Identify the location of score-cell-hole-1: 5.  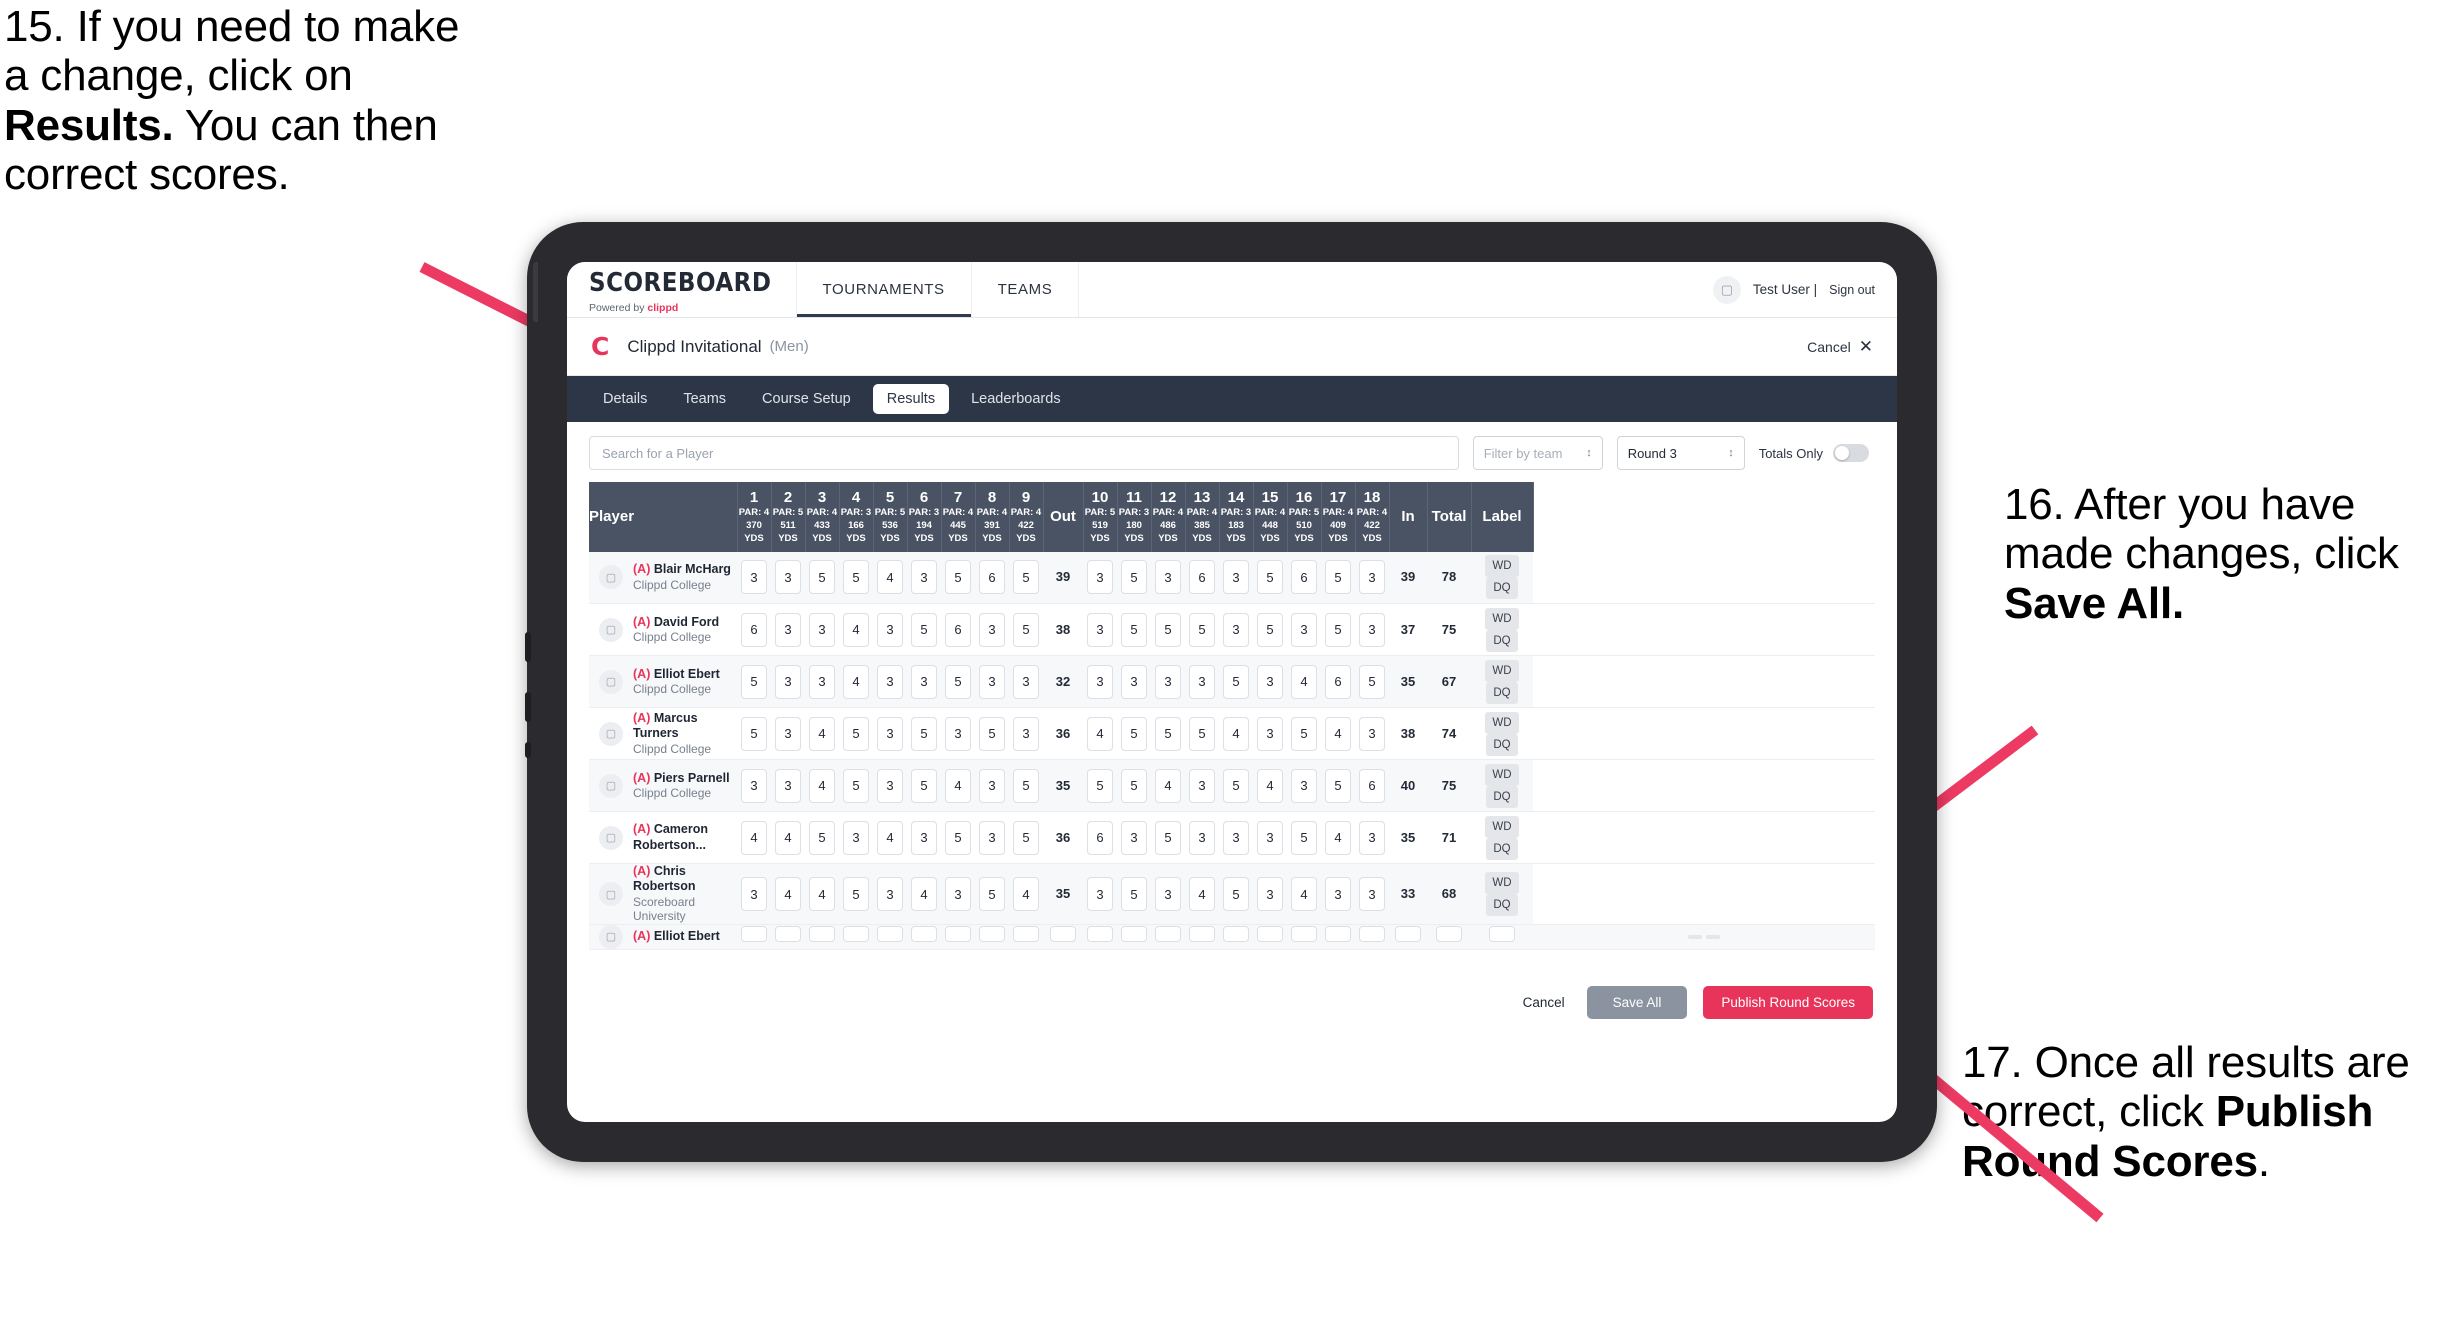
(754, 682).